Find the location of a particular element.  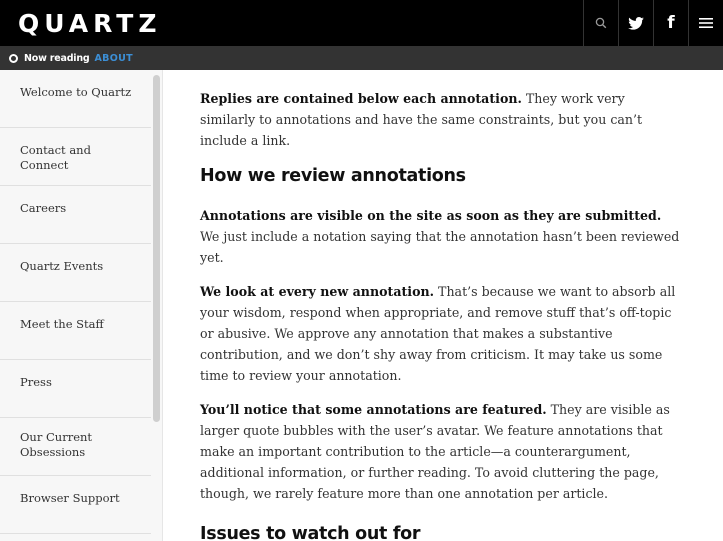

sidebar-item-welcome: Welcome to Quartz is located at coordinates (75, 99).